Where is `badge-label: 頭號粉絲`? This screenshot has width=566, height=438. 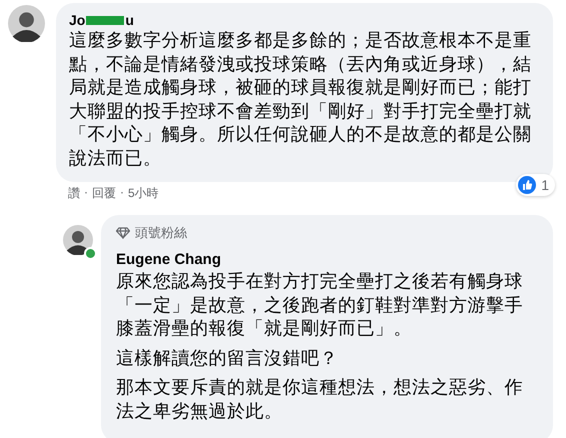 badge-label: 頭號粉絲 is located at coordinates (161, 233).